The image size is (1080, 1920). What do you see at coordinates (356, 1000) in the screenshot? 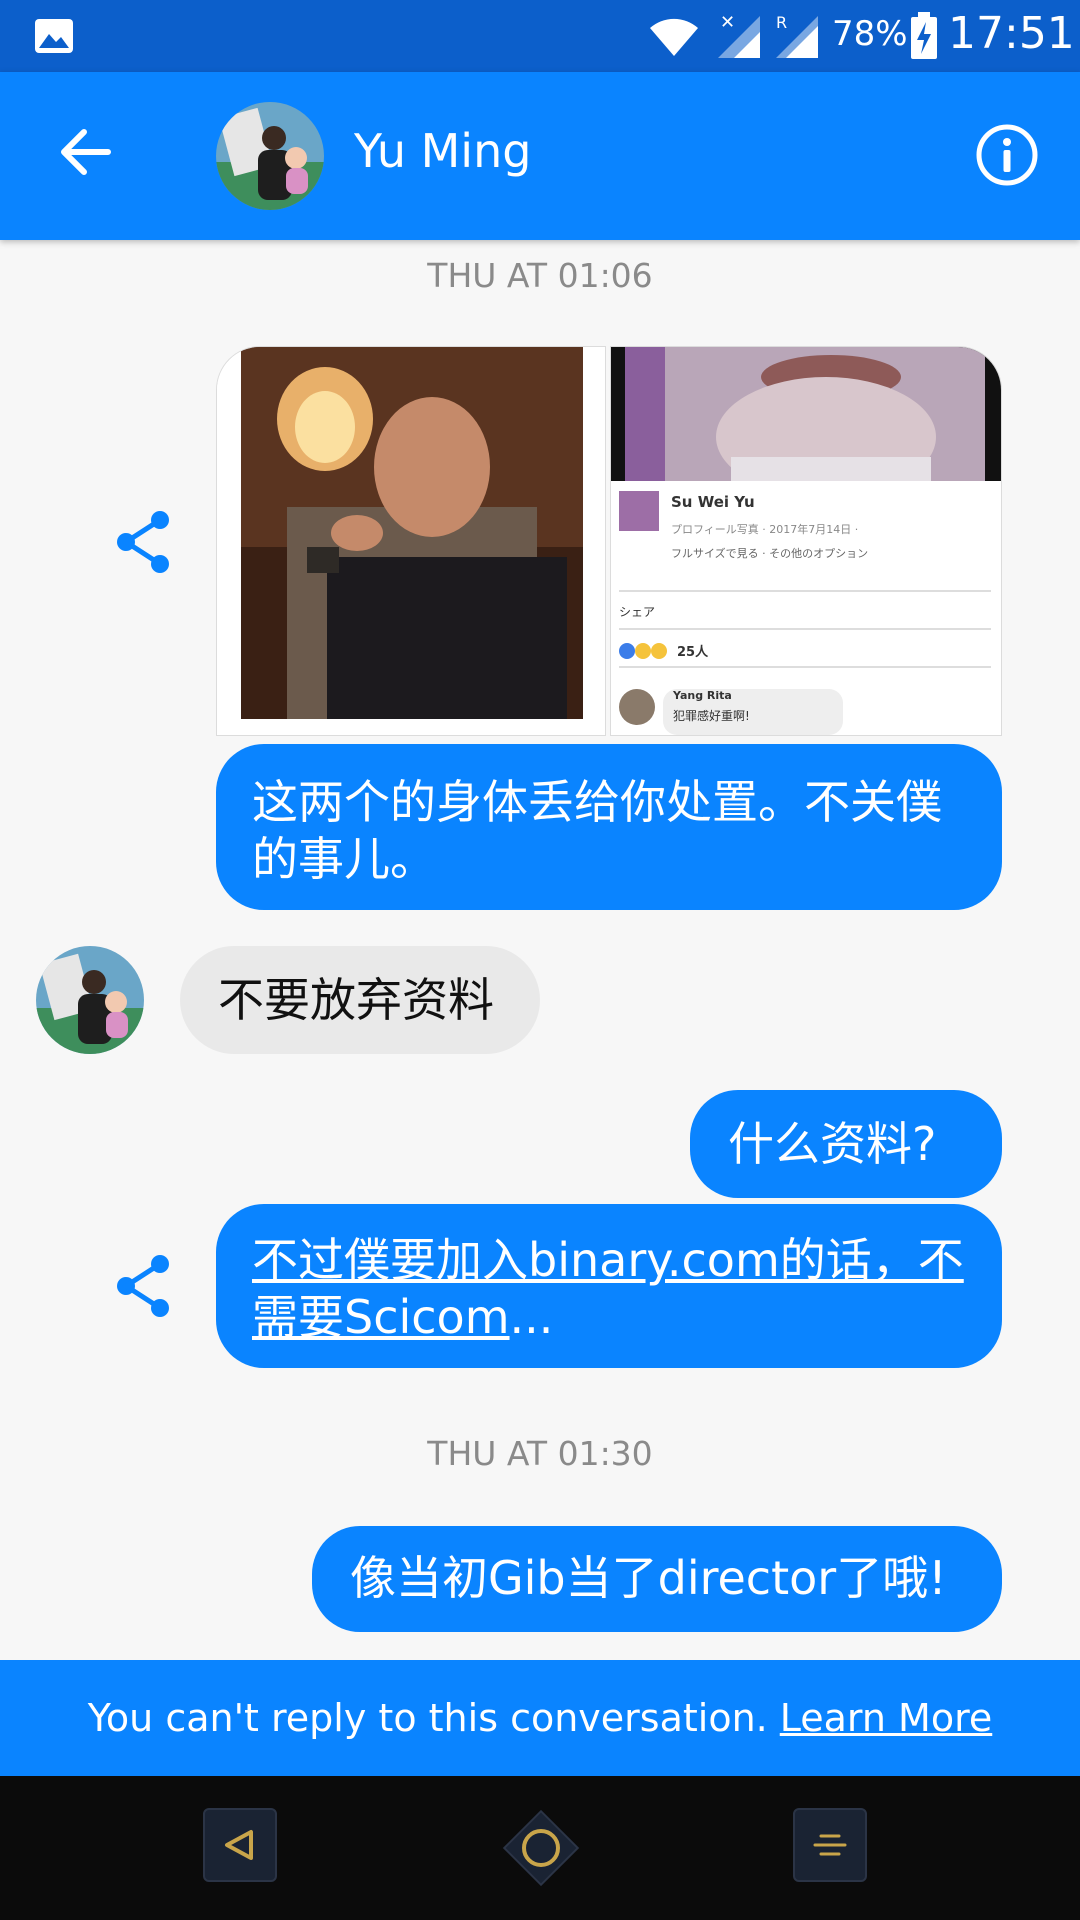
I see `message-text: 不要放弃资料` at bounding box center [356, 1000].